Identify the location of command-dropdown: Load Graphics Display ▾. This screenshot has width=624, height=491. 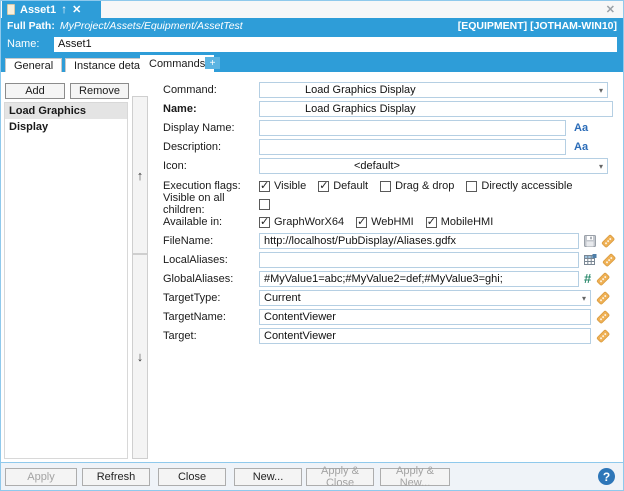
(433, 90).